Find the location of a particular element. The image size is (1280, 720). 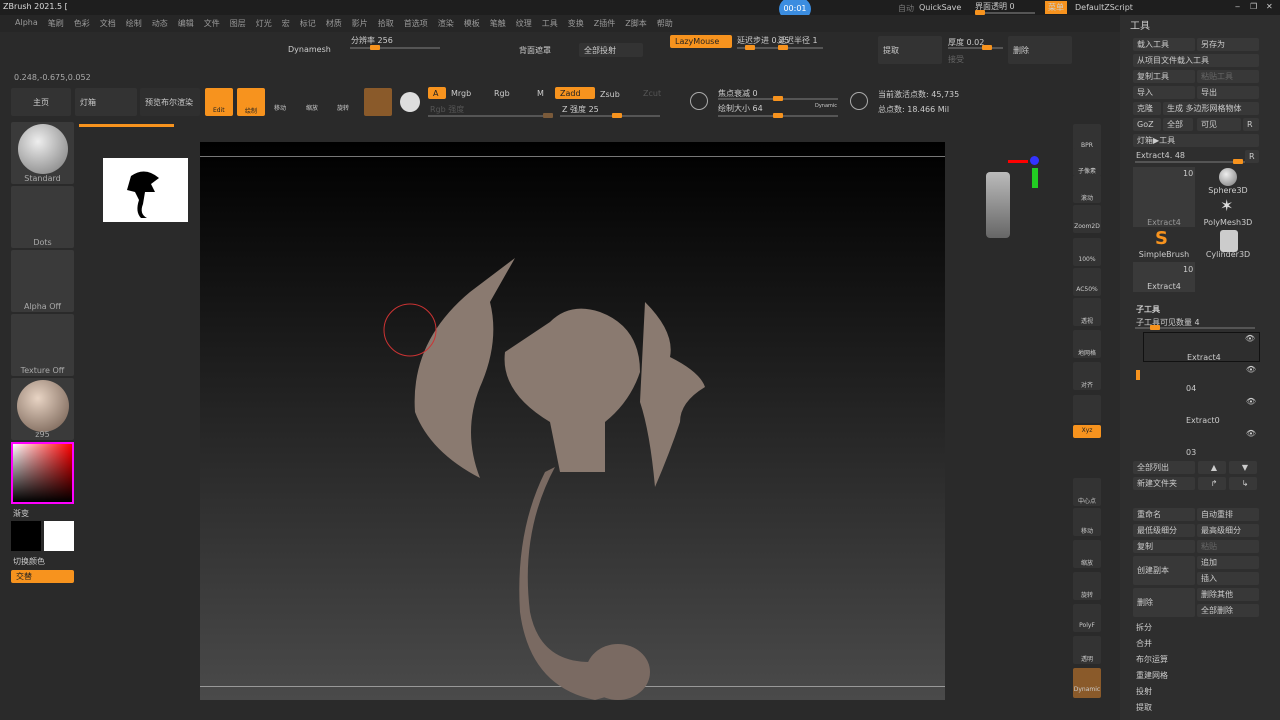

delete-subtool-button: 删除 is located at coordinates (1164, 602).